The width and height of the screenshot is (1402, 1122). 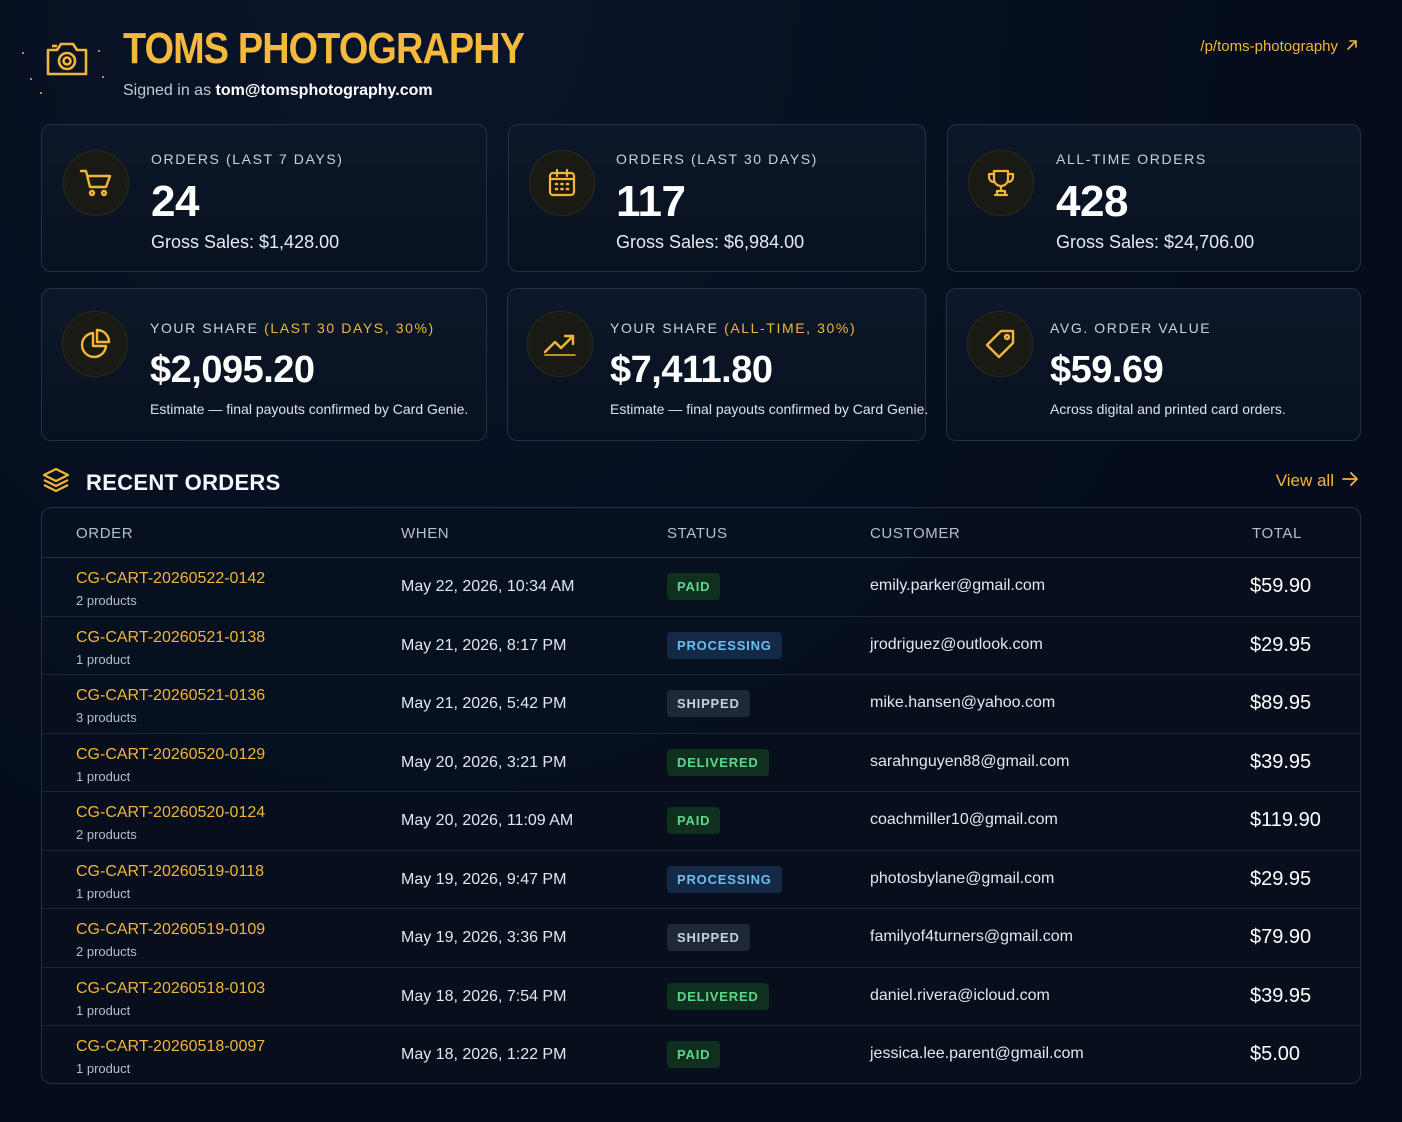 I want to click on customer-email: familyof4turners@gmail.com, so click(x=971, y=936).